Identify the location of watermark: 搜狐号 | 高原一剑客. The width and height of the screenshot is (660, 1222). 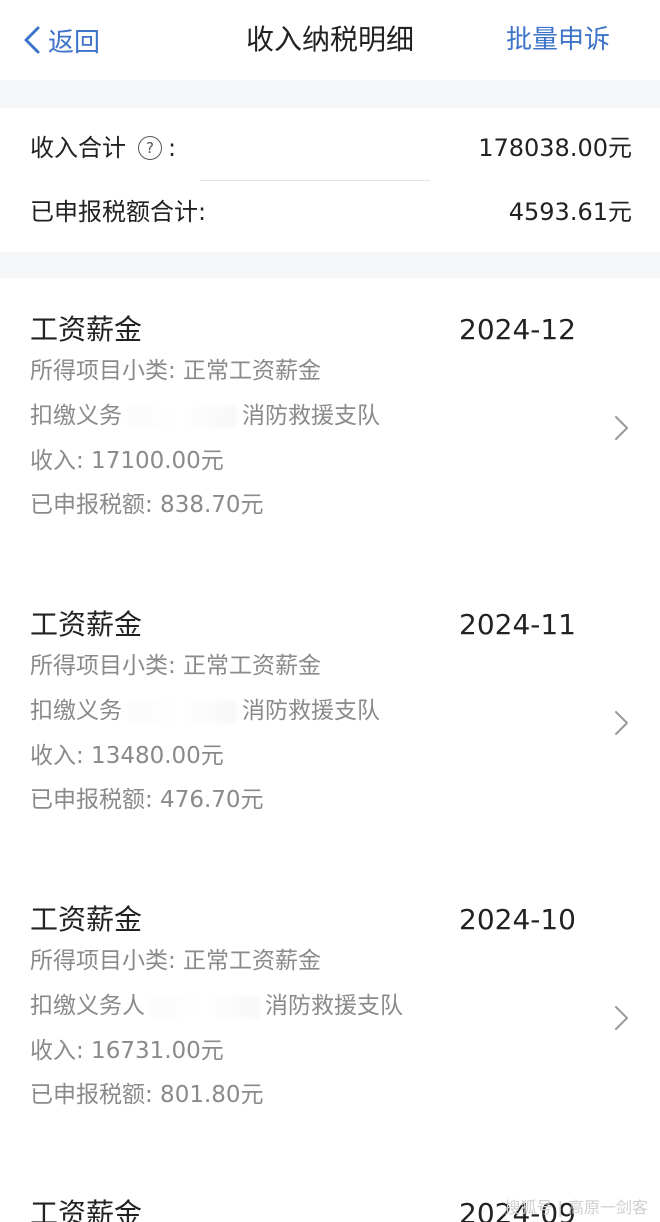
(576, 1207).